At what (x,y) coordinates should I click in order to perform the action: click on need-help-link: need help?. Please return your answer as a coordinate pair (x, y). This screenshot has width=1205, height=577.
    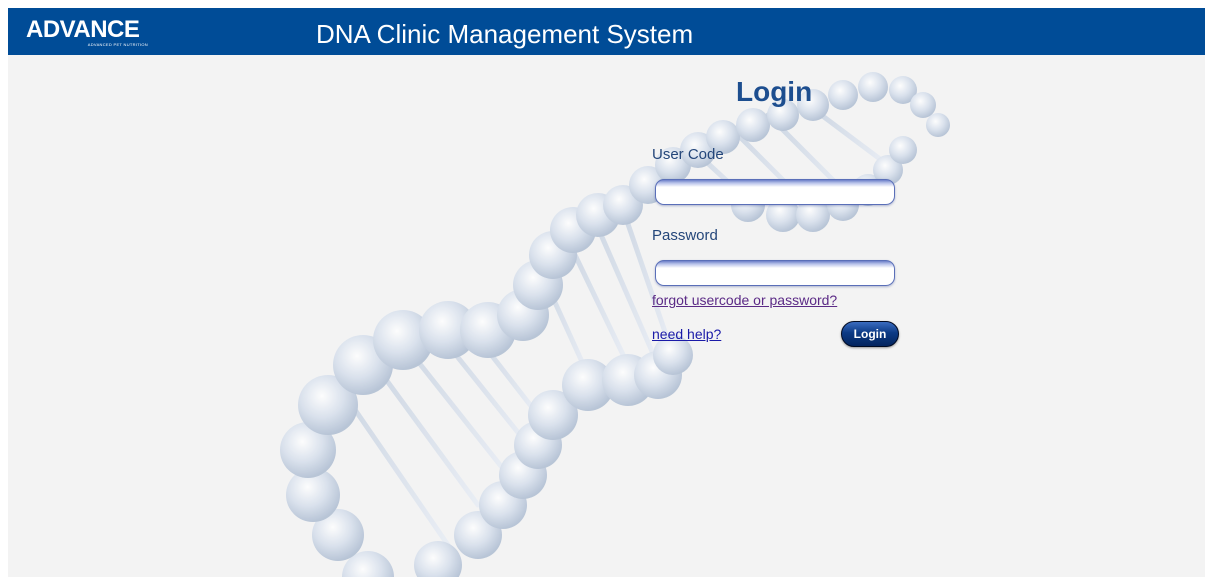
    Looking at the image, I should click on (686, 334).